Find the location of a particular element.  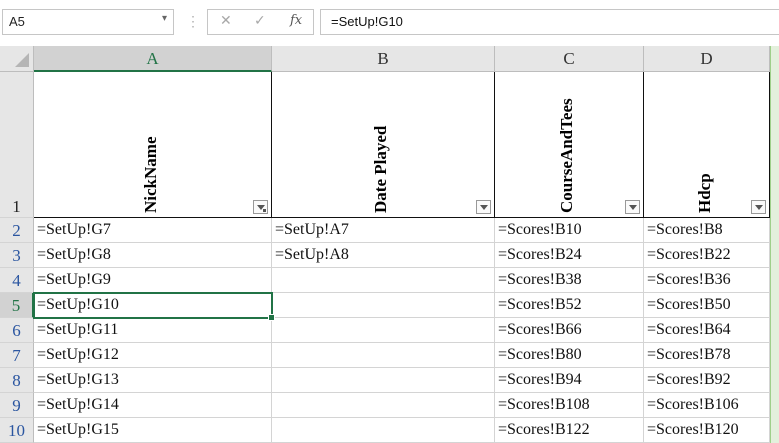

header-label-hdcp: Hdcp is located at coordinates (704, 193).